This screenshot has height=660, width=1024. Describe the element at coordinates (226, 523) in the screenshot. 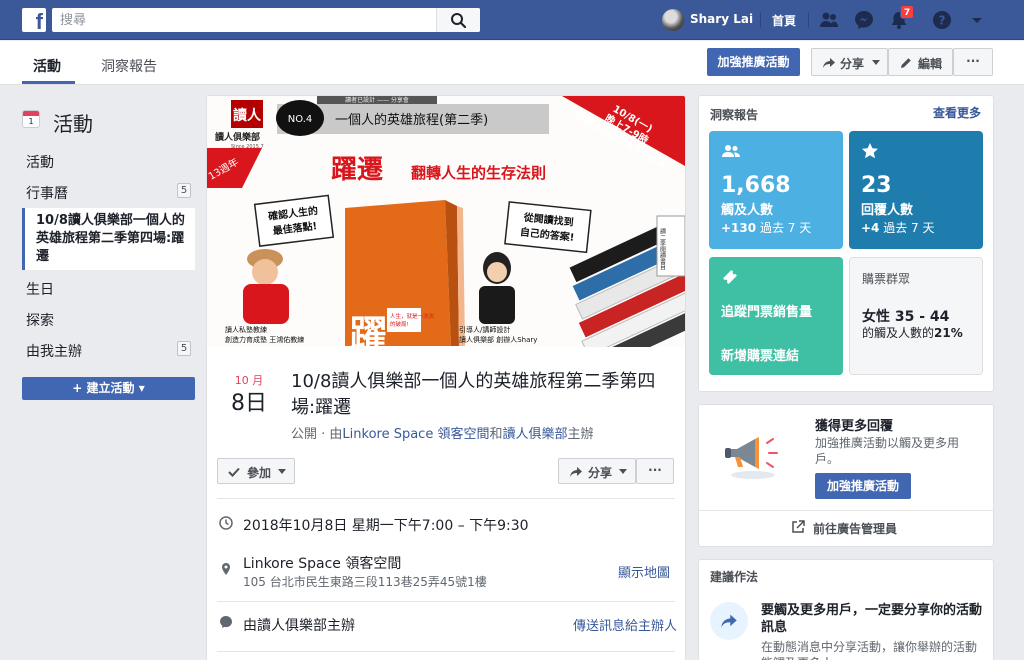

I see `clock-icon` at that location.